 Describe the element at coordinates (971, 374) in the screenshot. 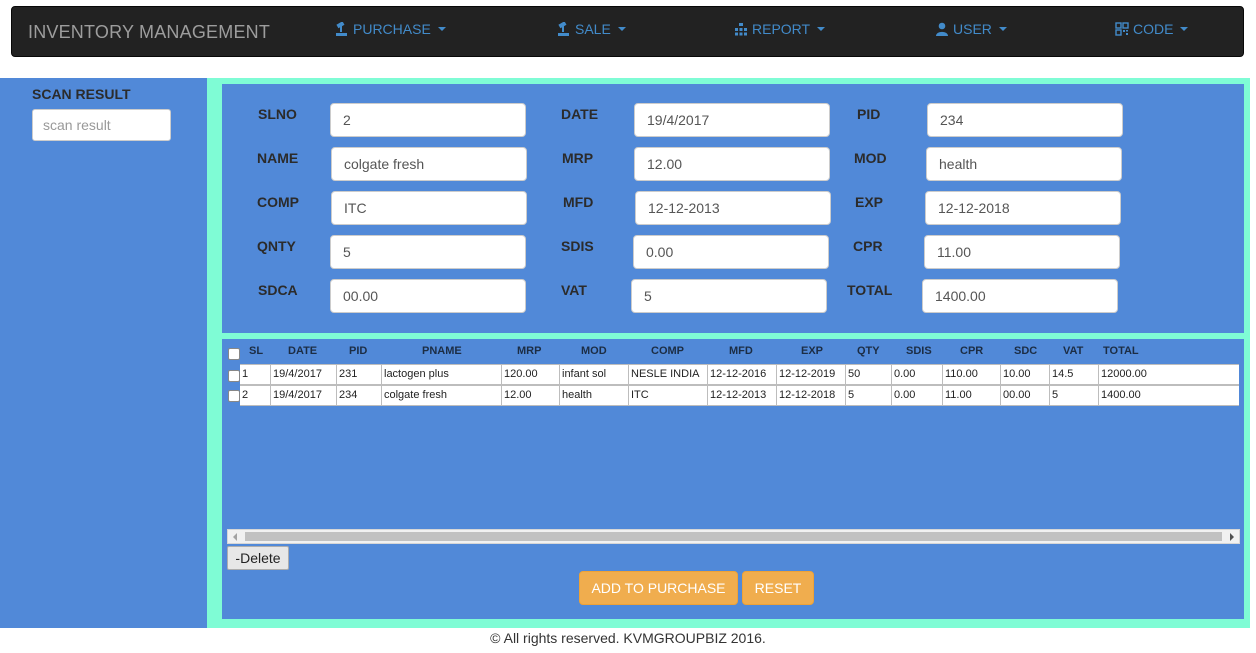

I see `cell-cpr: 110.00` at that location.